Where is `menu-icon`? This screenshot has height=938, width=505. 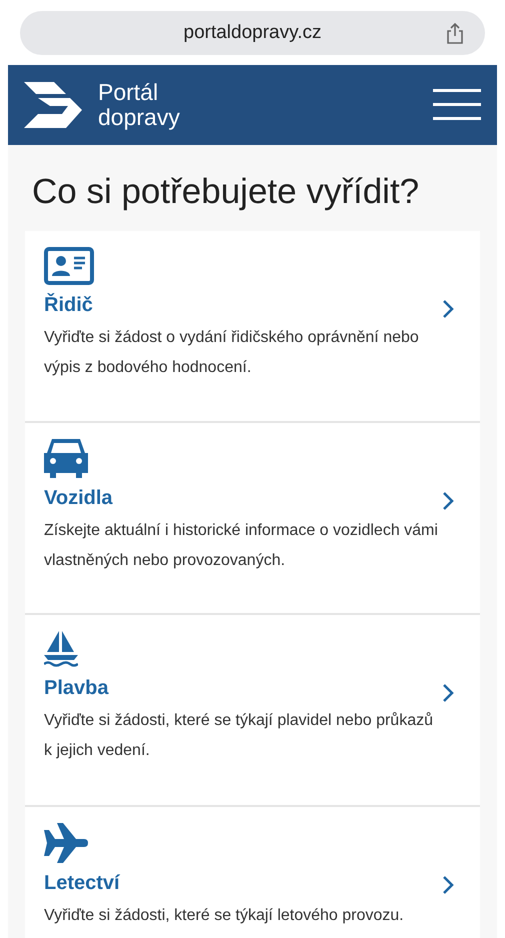
menu-icon is located at coordinates (457, 105).